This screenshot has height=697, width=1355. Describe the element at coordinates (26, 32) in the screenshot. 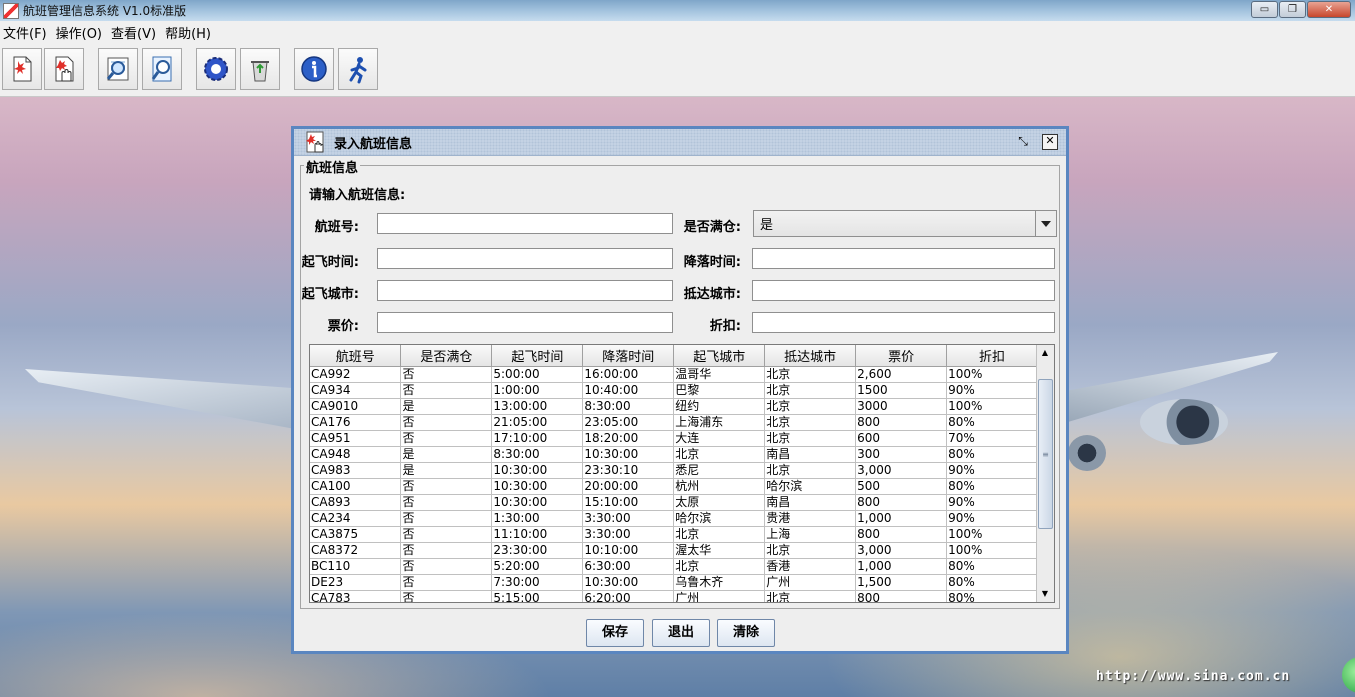

I see `menu-file: 文件(F)` at that location.